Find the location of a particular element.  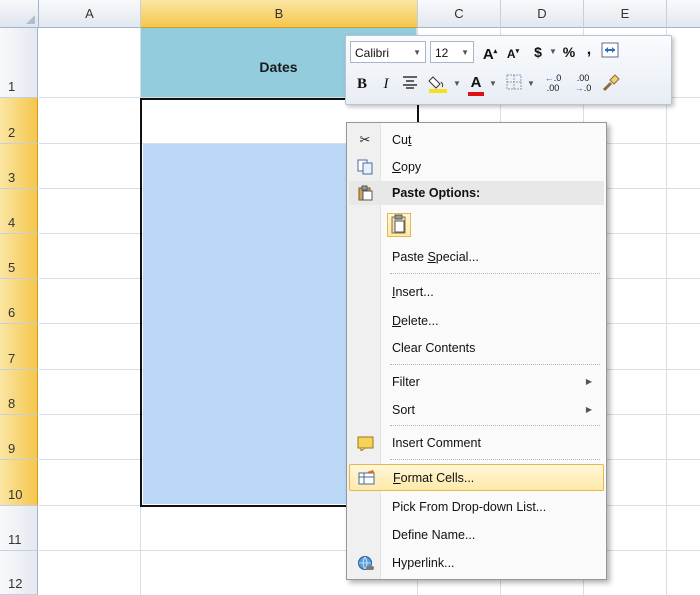

percent-button: % is located at coordinates (569, 52).